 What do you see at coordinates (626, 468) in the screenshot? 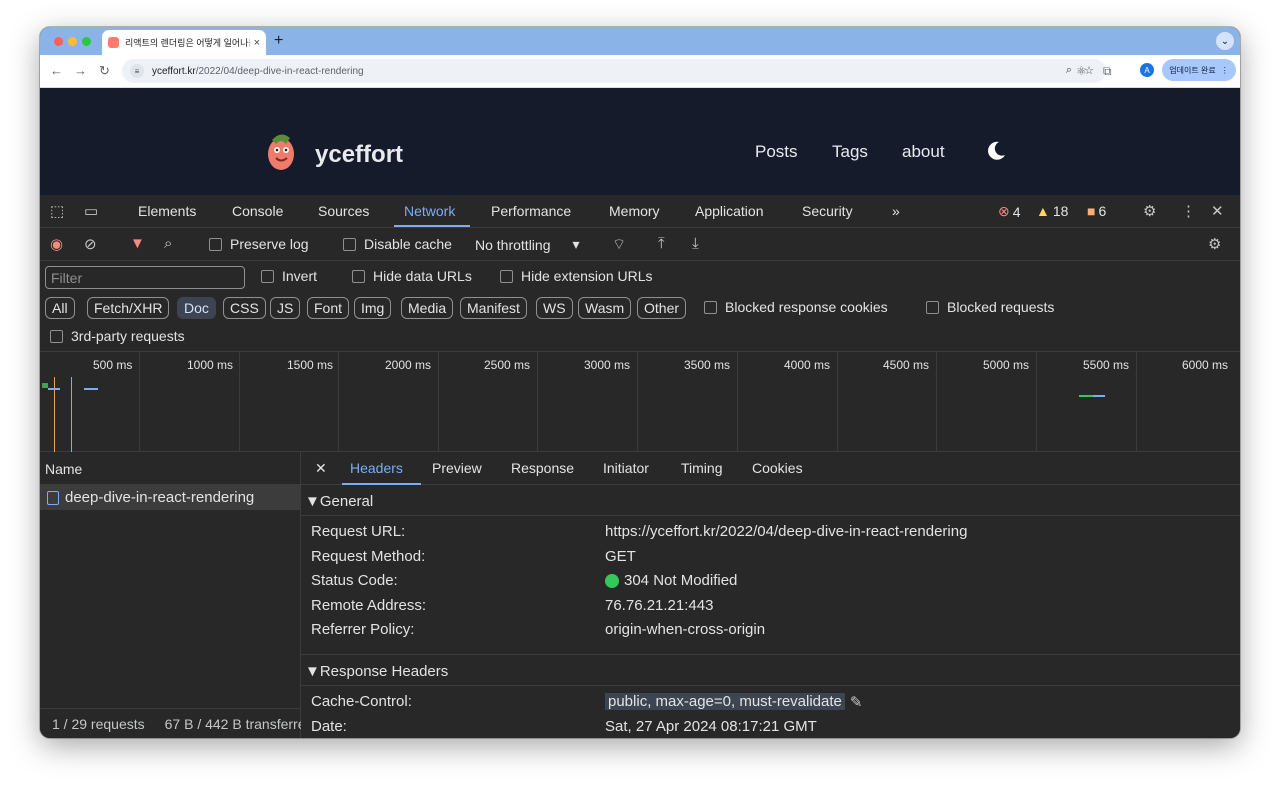
I see `tab-initiator: Initiator` at bounding box center [626, 468].